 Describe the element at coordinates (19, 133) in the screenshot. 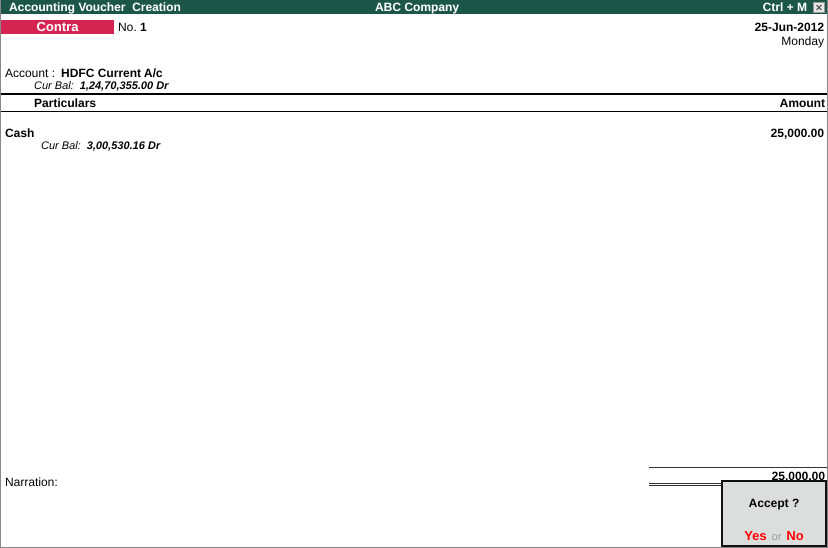

I see `ledger-name: Cash` at that location.